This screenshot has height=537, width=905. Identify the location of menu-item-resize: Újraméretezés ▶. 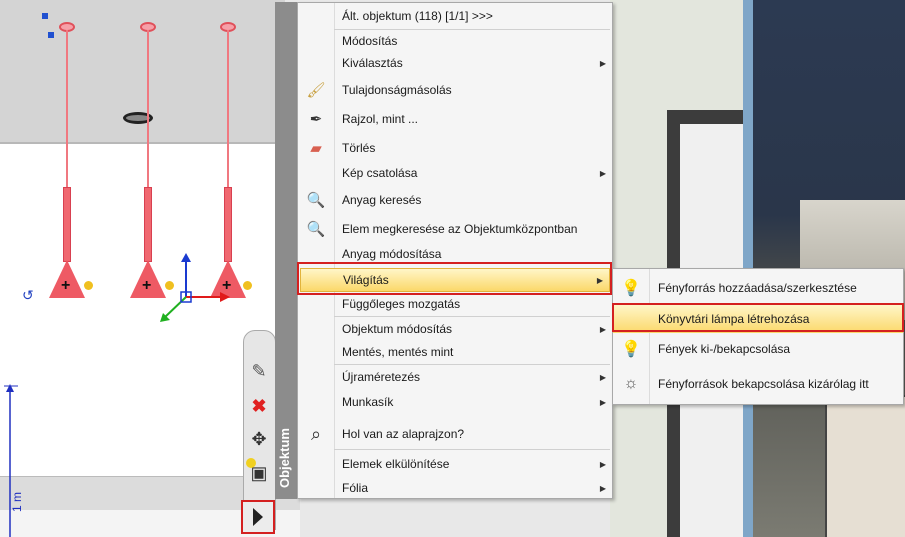
(455, 377).